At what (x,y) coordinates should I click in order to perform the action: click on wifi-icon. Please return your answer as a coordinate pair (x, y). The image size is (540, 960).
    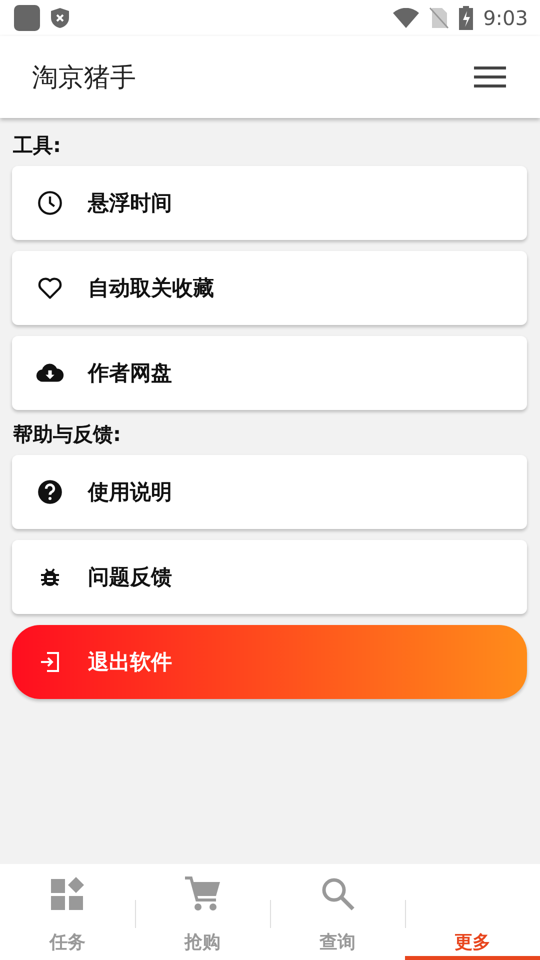
    Looking at the image, I should click on (406, 18).